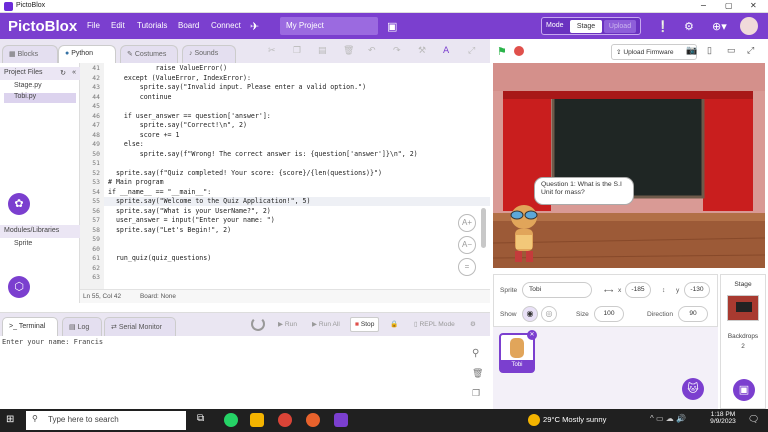 Image resolution: width=768 pixels, height=432 pixels. I want to click on close-button: ✕, so click(753, 5).